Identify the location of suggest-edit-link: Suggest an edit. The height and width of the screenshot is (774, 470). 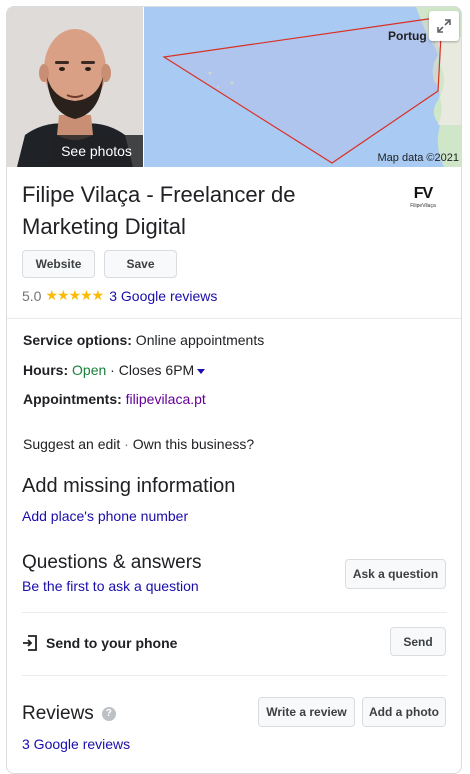
(71, 444).